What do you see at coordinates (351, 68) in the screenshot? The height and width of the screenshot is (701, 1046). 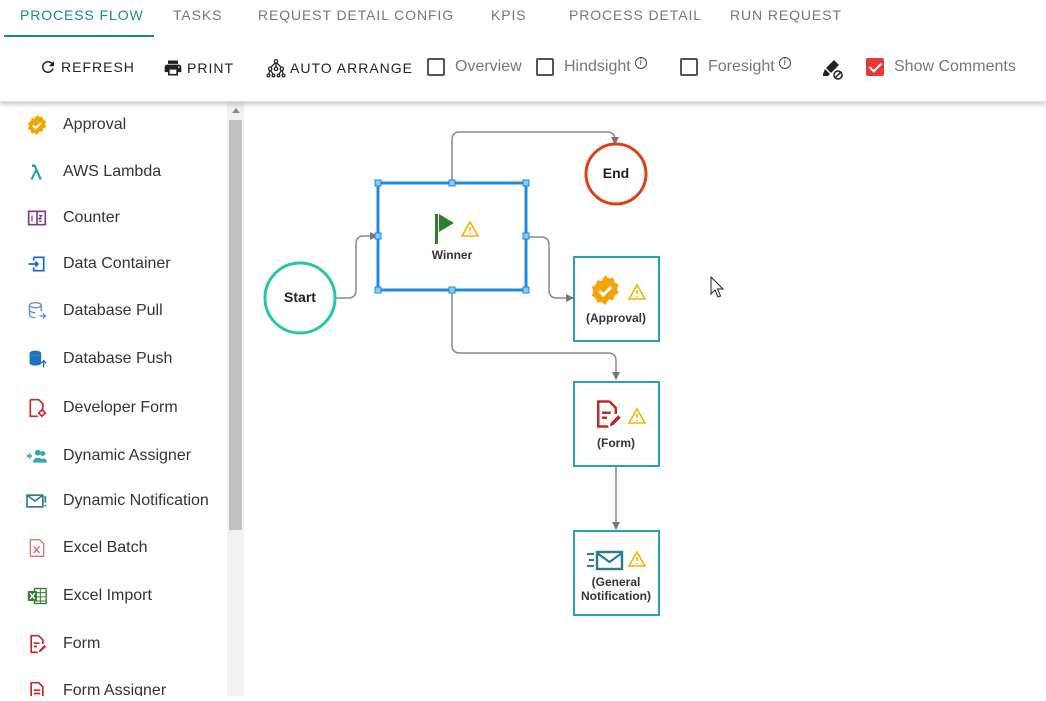 I see `auto-arrange-label: AUTO ARRANGE` at bounding box center [351, 68].